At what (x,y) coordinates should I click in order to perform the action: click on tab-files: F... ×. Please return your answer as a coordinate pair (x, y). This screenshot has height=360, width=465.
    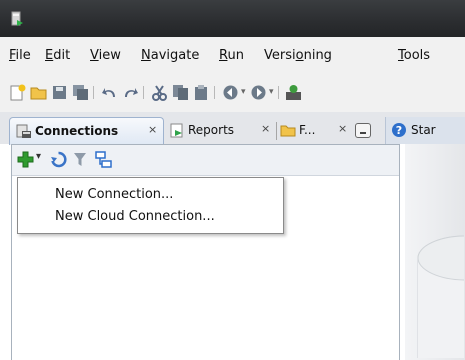
    Looking at the image, I should click on (315, 130).